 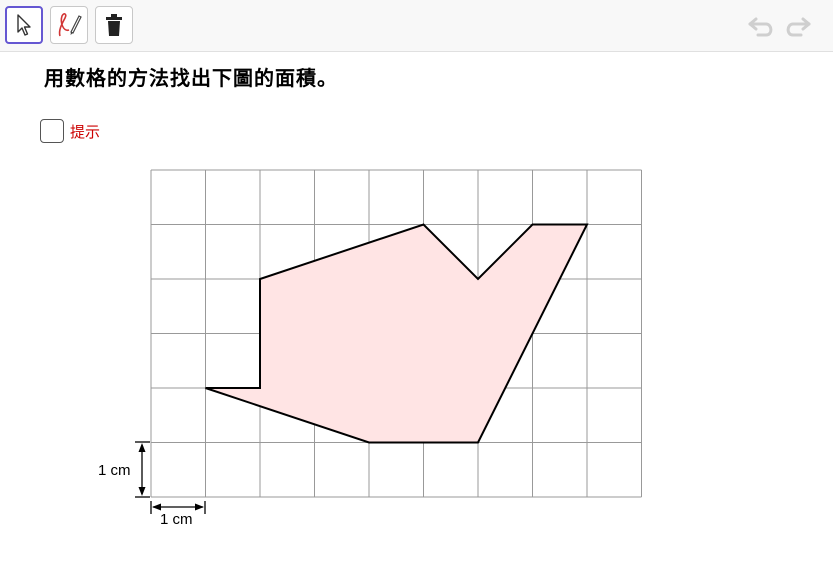 What do you see at coordinates (114, 470) in the screenshot?
I see `vertical-unit-label: 1 cm` at bounding box center [114, 470].